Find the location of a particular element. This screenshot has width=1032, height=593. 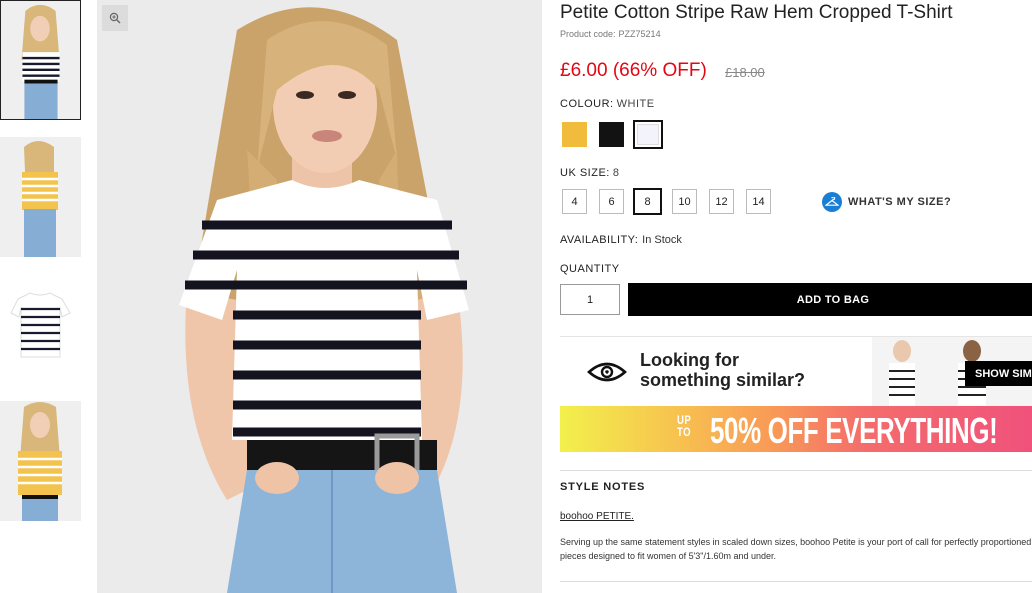

thumbnail-flatlay is located at coordinates (40, 329).